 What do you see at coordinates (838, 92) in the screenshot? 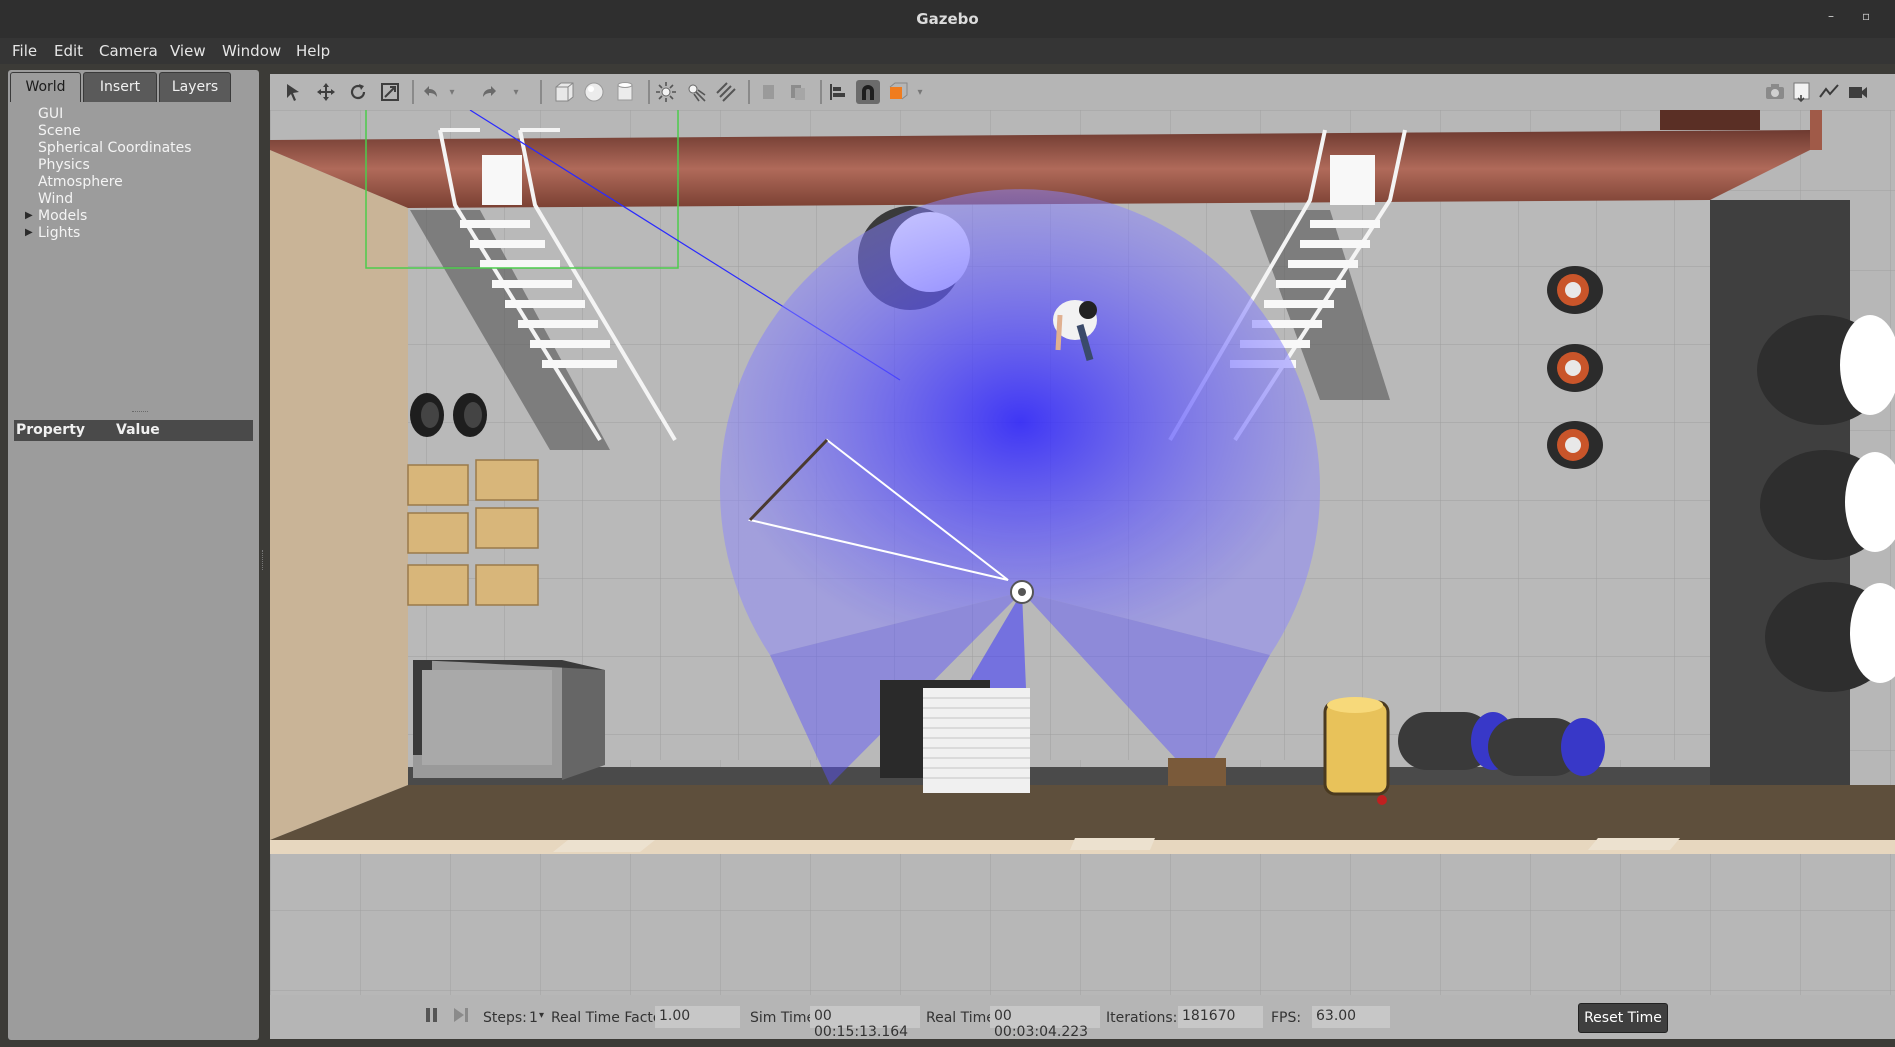
I see `align-icon` at bounding box center [838, 92].